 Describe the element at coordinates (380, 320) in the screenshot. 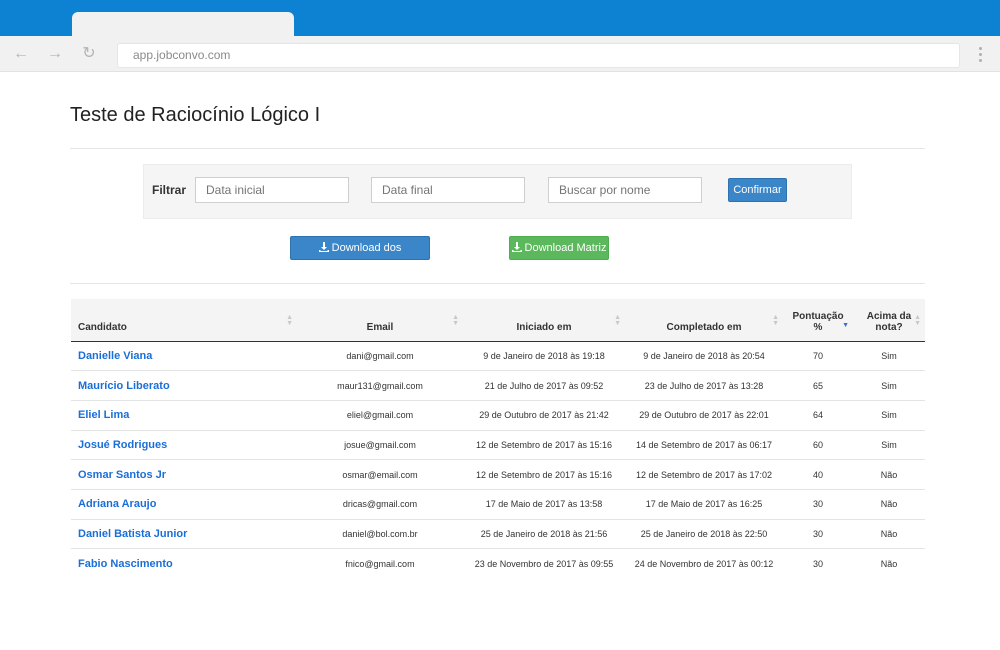

I see `column-header-email: Email ▲ ▼` at that location.